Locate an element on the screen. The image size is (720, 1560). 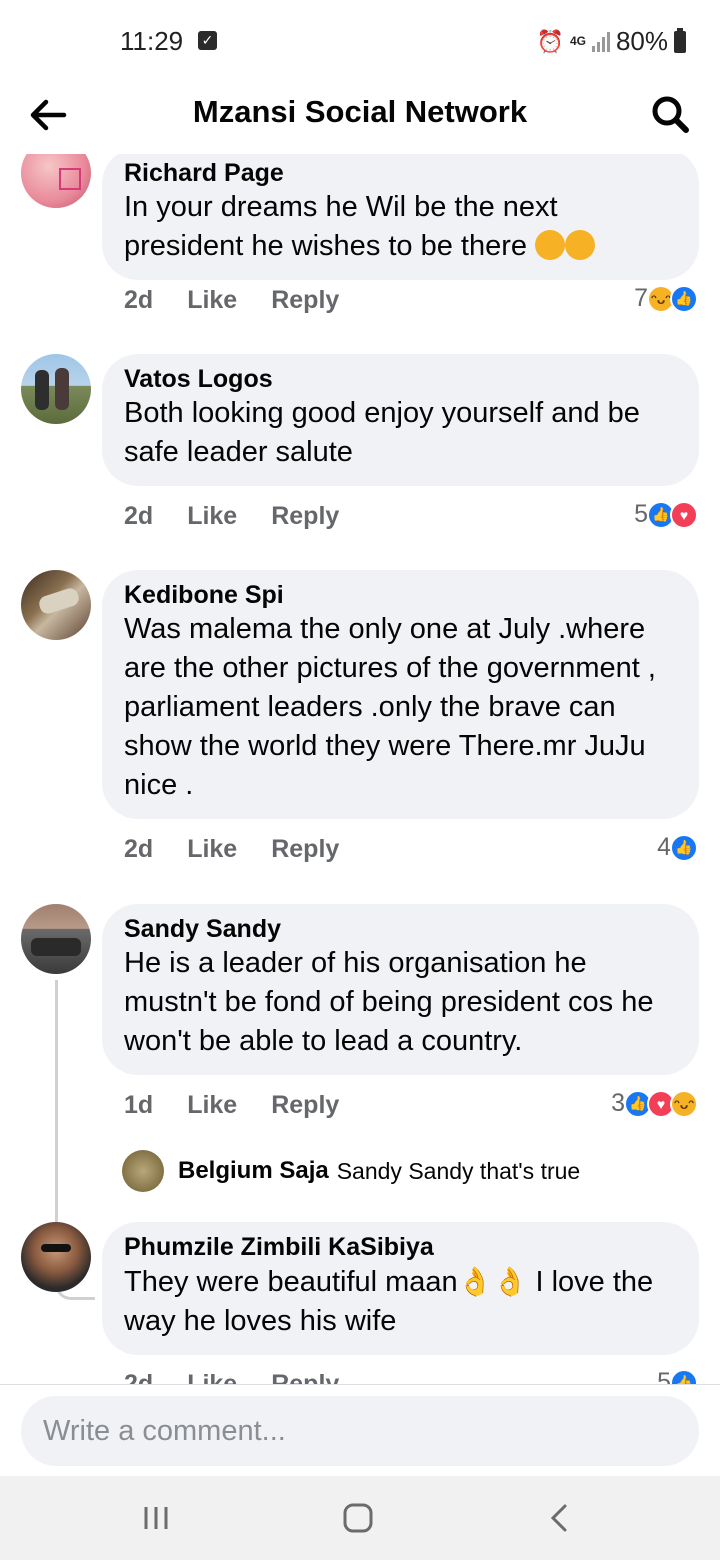
comment-actions: 1d Like Reply is located at coordinates (231, 1105).